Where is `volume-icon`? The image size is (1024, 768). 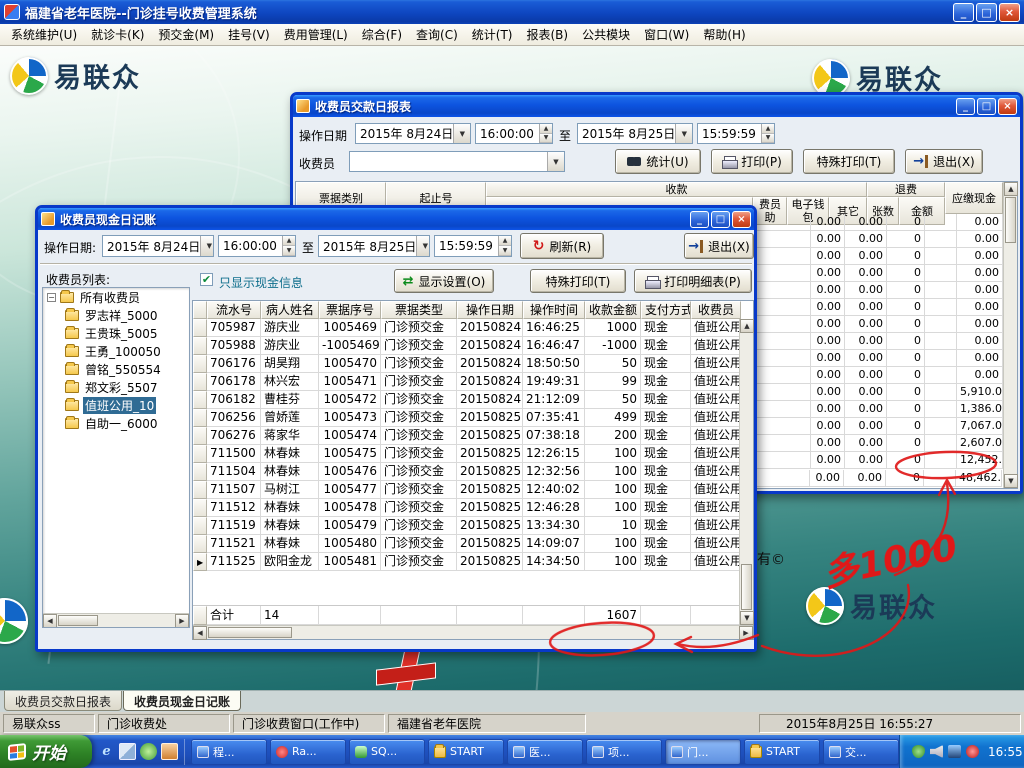 volume-icon is located at coordinates (936, 751).